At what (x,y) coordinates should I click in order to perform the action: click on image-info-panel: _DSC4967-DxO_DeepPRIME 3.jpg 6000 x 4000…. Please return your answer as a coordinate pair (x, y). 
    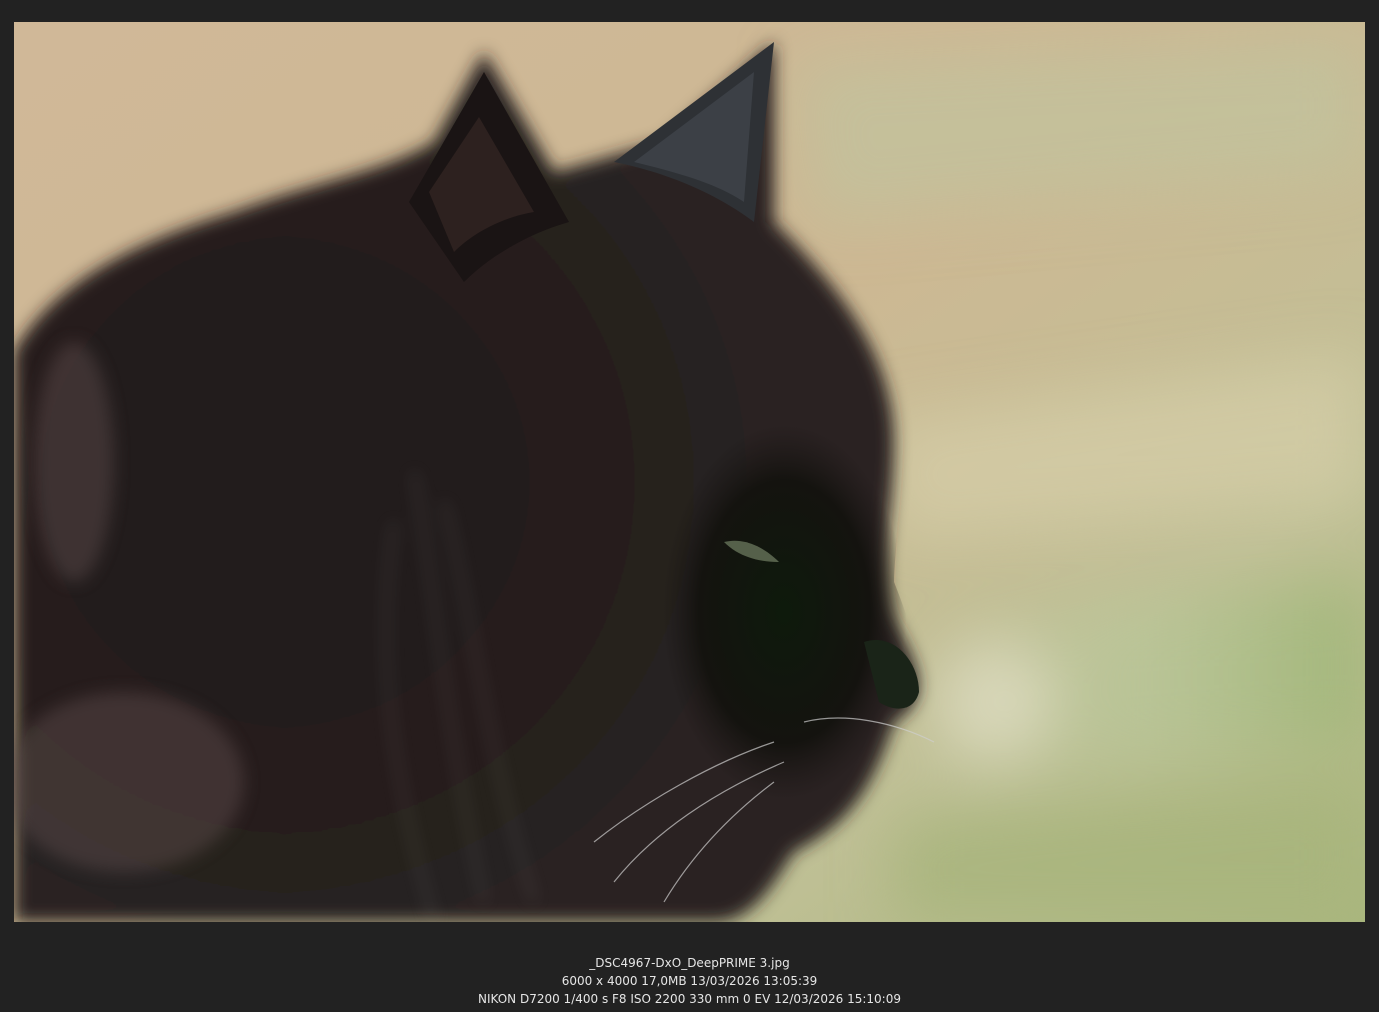
    Looking at the image, I should click on (689, 981).